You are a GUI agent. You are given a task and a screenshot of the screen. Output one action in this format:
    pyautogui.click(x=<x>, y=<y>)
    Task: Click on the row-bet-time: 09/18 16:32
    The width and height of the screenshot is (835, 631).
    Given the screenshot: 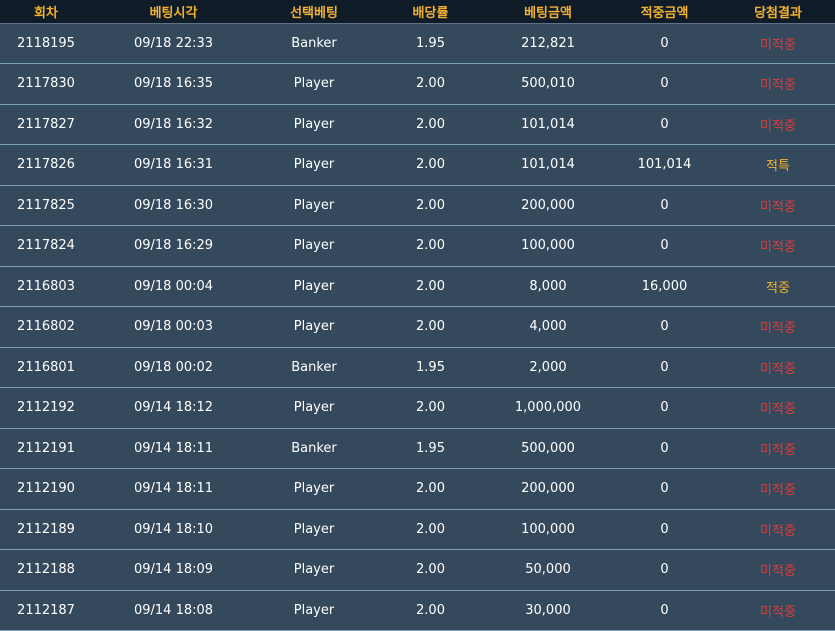 What is the action you would take?
    pyautogui.click(x=173, y=124)
    